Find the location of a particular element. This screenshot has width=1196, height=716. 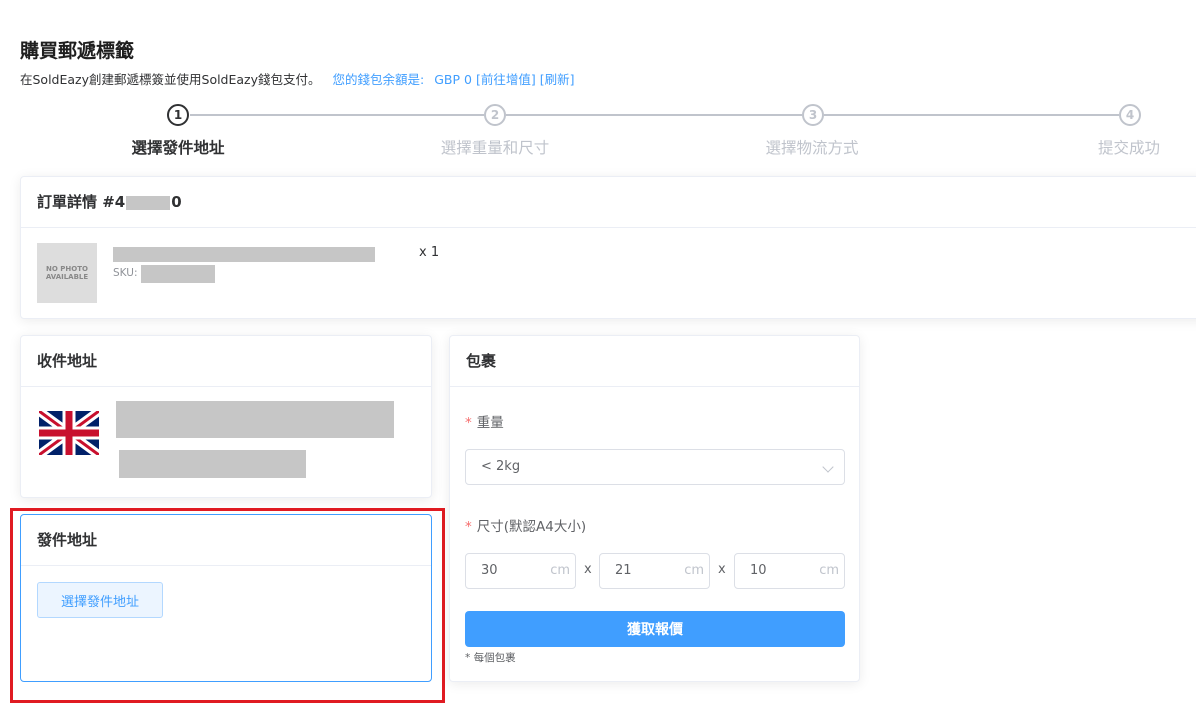

size-label: * 尺寸(默認A4大小) is located at coordinates (526, 527).